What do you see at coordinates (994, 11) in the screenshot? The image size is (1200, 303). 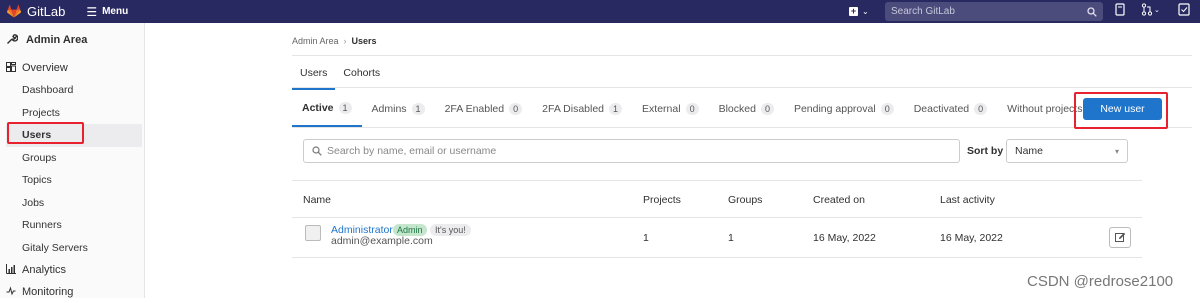 I see `global-search-input: Search GitLab` at bounding box center [994, 11].